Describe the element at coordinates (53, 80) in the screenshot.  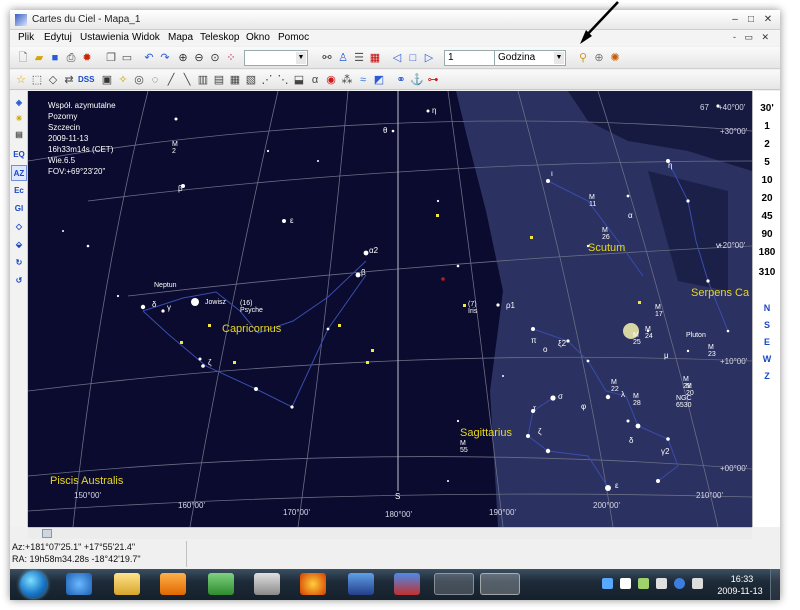
I see `lasso-icon: ◇` at that location.